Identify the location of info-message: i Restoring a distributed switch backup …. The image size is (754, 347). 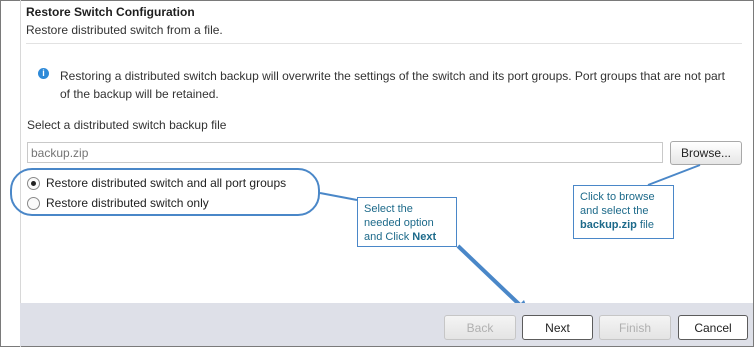
(388, 85).